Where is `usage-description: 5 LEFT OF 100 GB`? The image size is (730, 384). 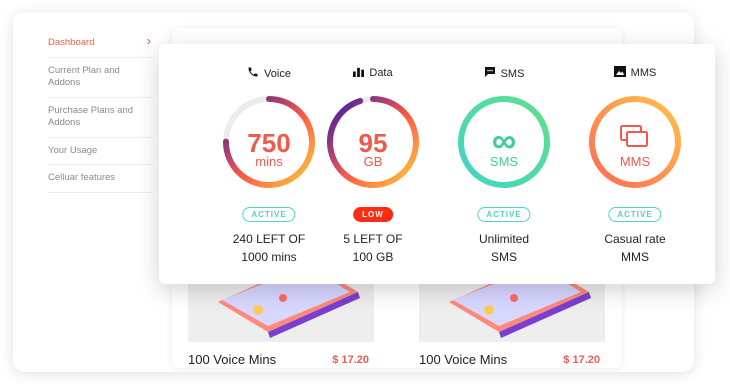
usage-description: 5 LEFT OF 100 GB is located at coordinates (373, 248).